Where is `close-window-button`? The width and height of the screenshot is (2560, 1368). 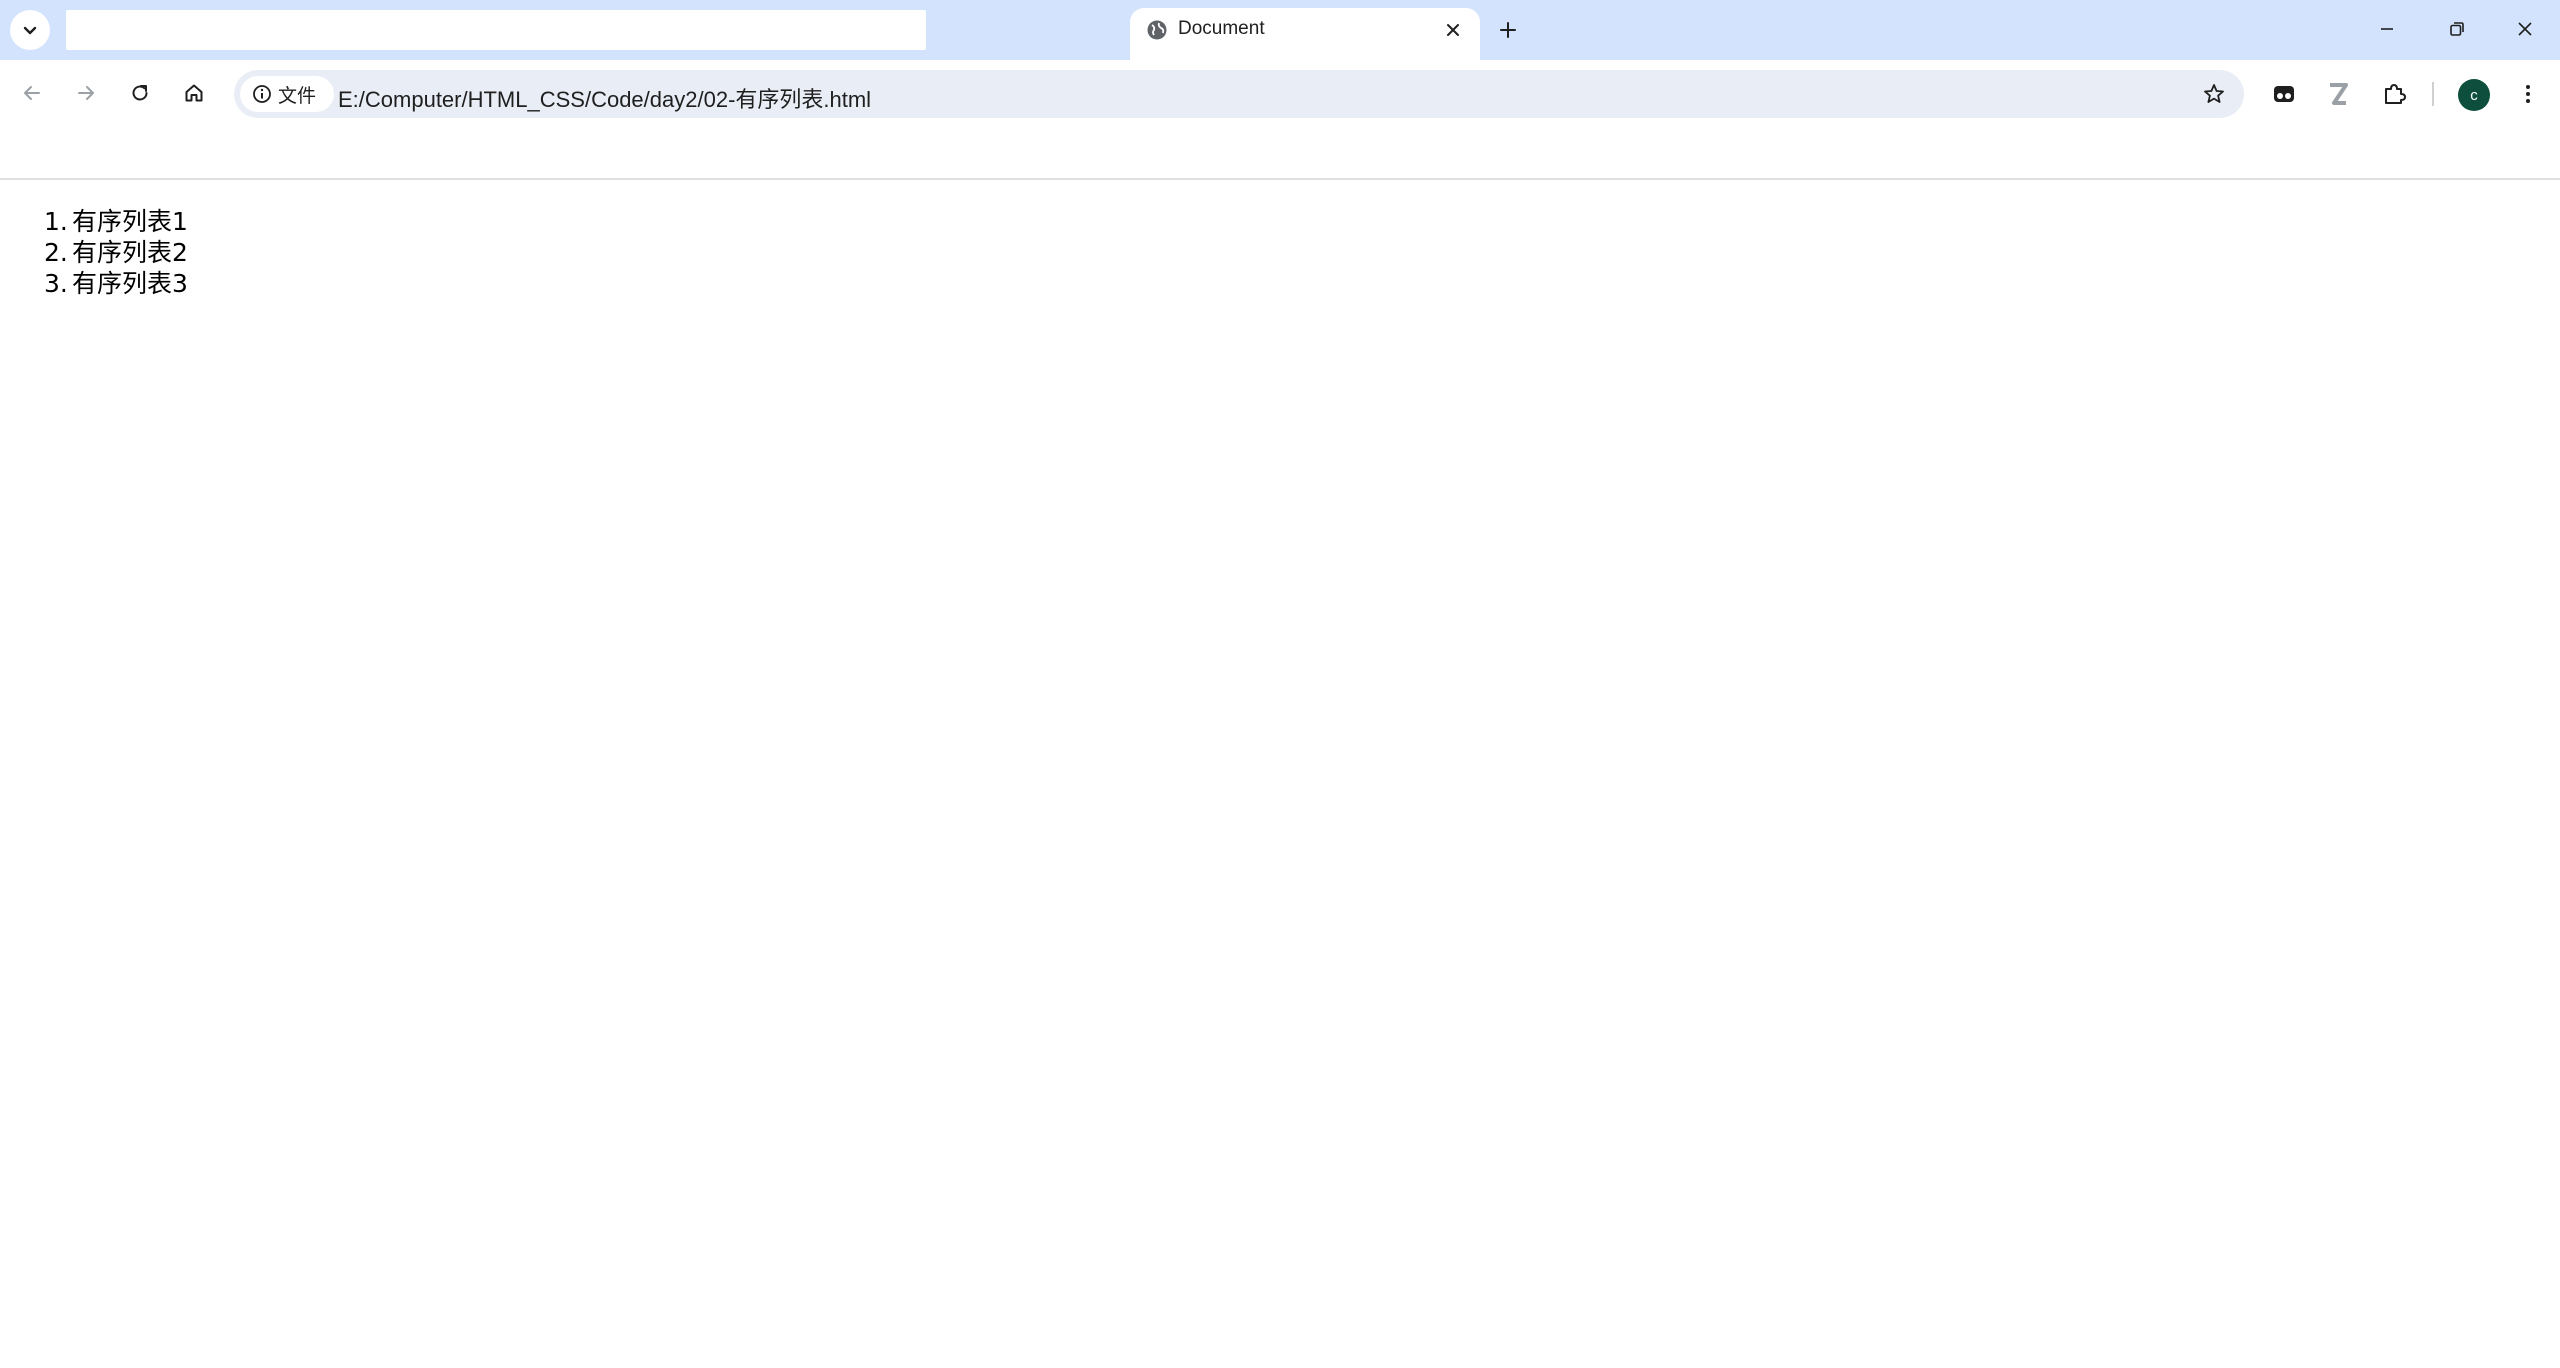
close-window-button is located at coordinates (2525, 29).